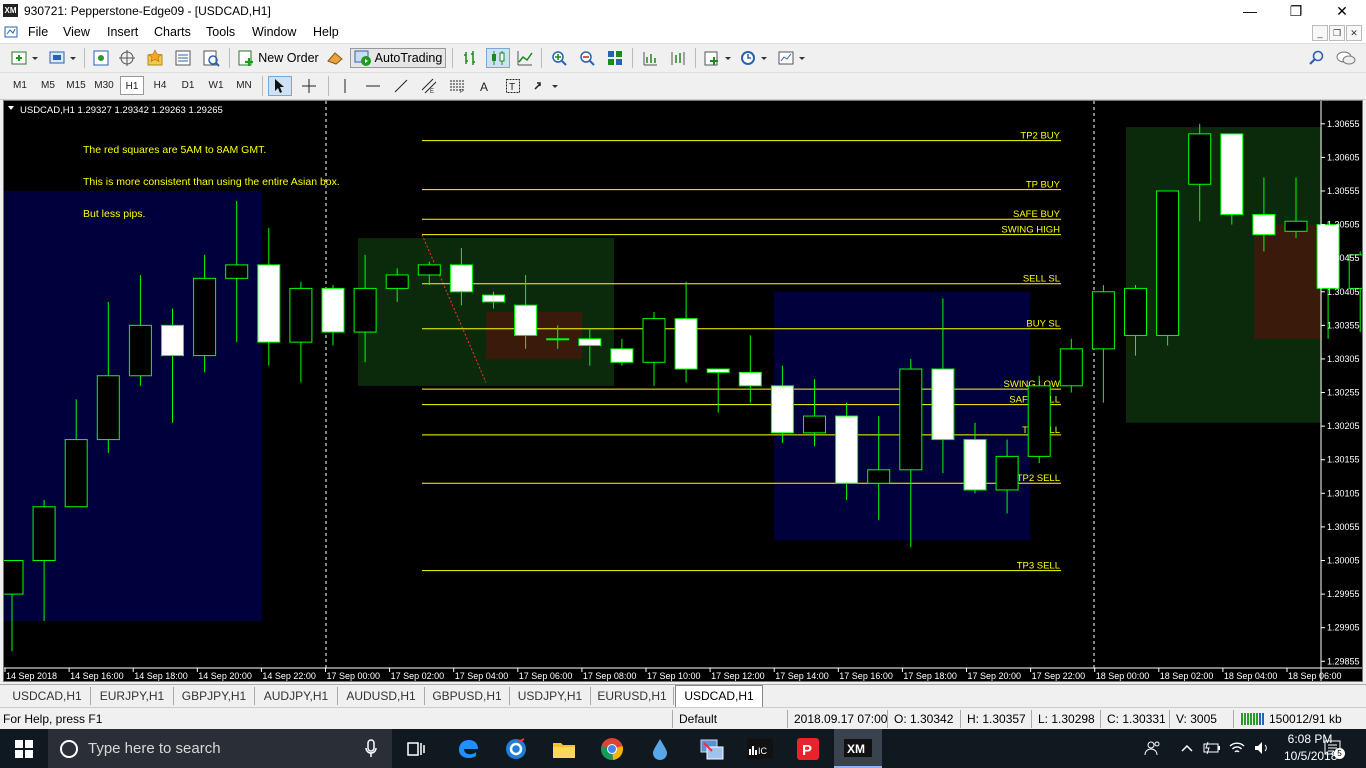 This screenshot has width=1366, height=768. I want to click on xm-terminal-button: XM, so click(858, 748).